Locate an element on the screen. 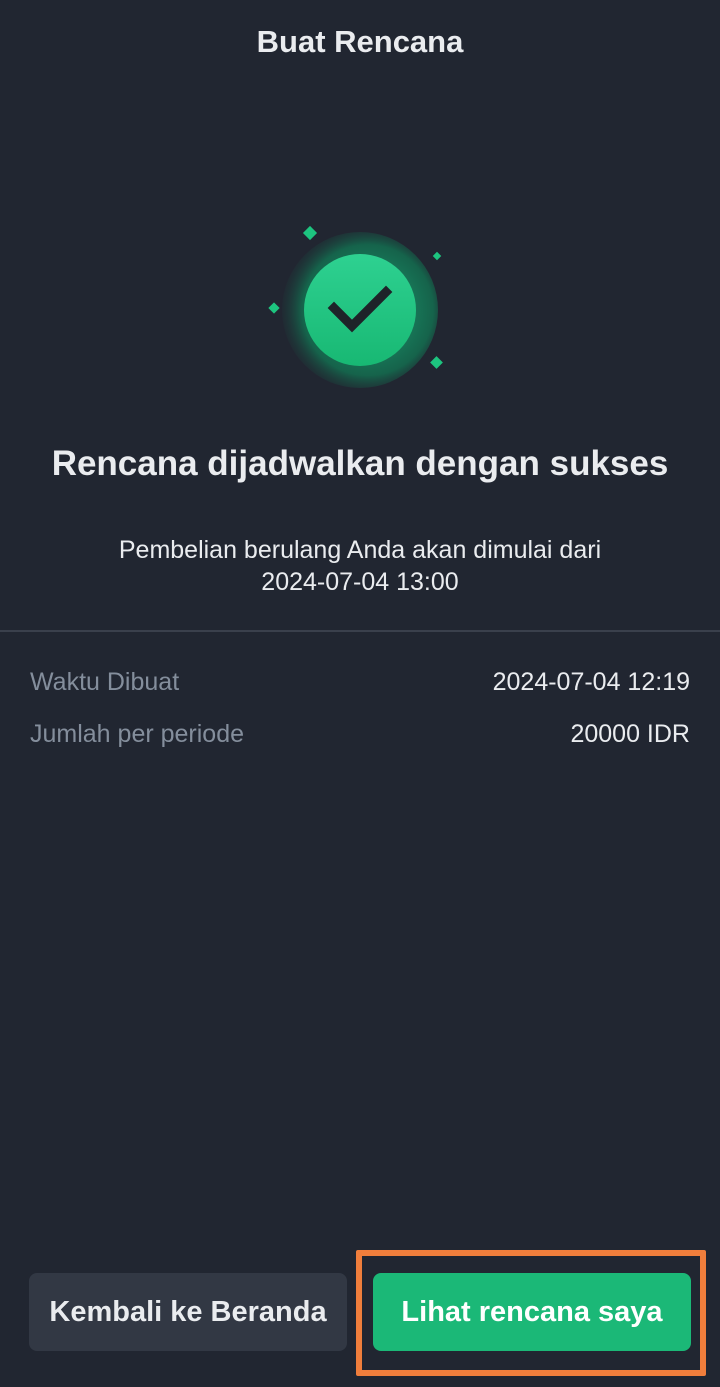 The image size is (720, 1387). top-header: Buat Rencana is located at coordinates (360, 42).